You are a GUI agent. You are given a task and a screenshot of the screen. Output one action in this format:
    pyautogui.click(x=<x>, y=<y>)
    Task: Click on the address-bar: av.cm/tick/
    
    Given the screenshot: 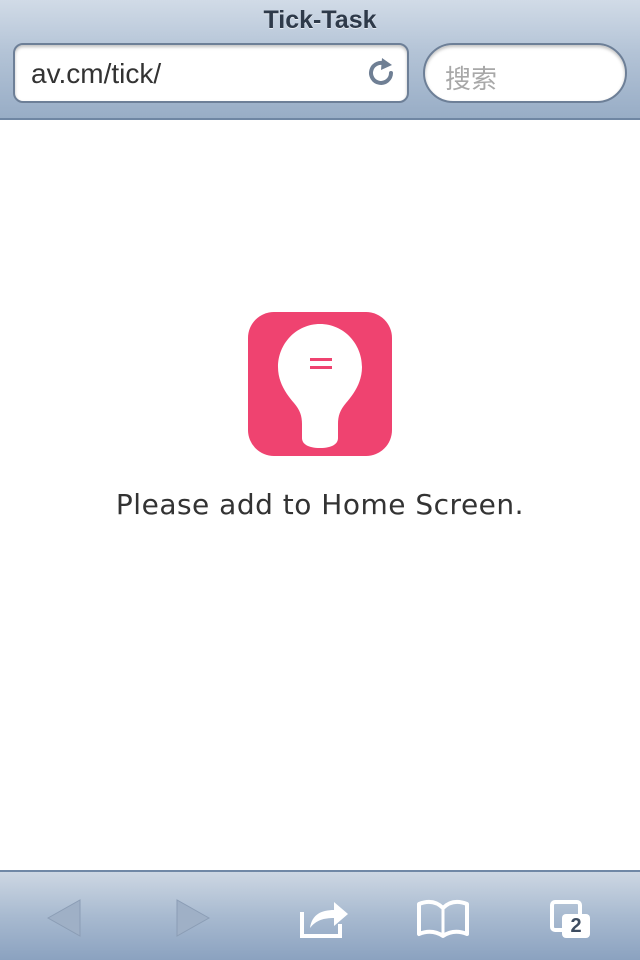 What is the action you would take?
    pyautogui.click(x=211, y=73)
    